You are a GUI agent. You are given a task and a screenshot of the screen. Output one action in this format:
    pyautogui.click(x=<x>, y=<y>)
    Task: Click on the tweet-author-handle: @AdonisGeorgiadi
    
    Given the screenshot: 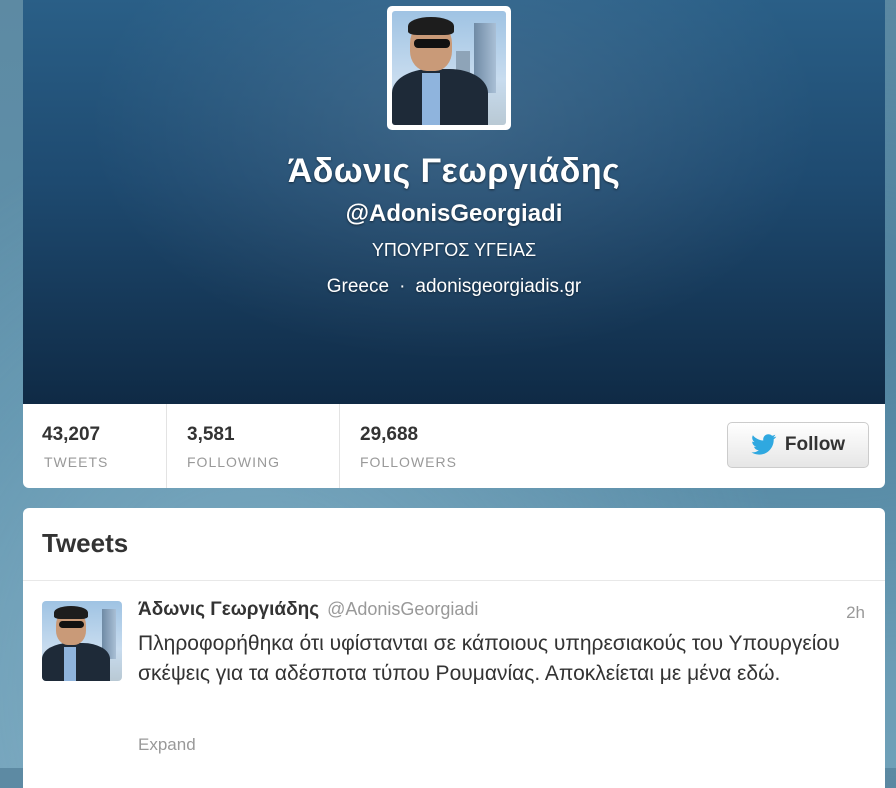 What is the action you would take?
    pyautogui.click(x=403, y=609)
    